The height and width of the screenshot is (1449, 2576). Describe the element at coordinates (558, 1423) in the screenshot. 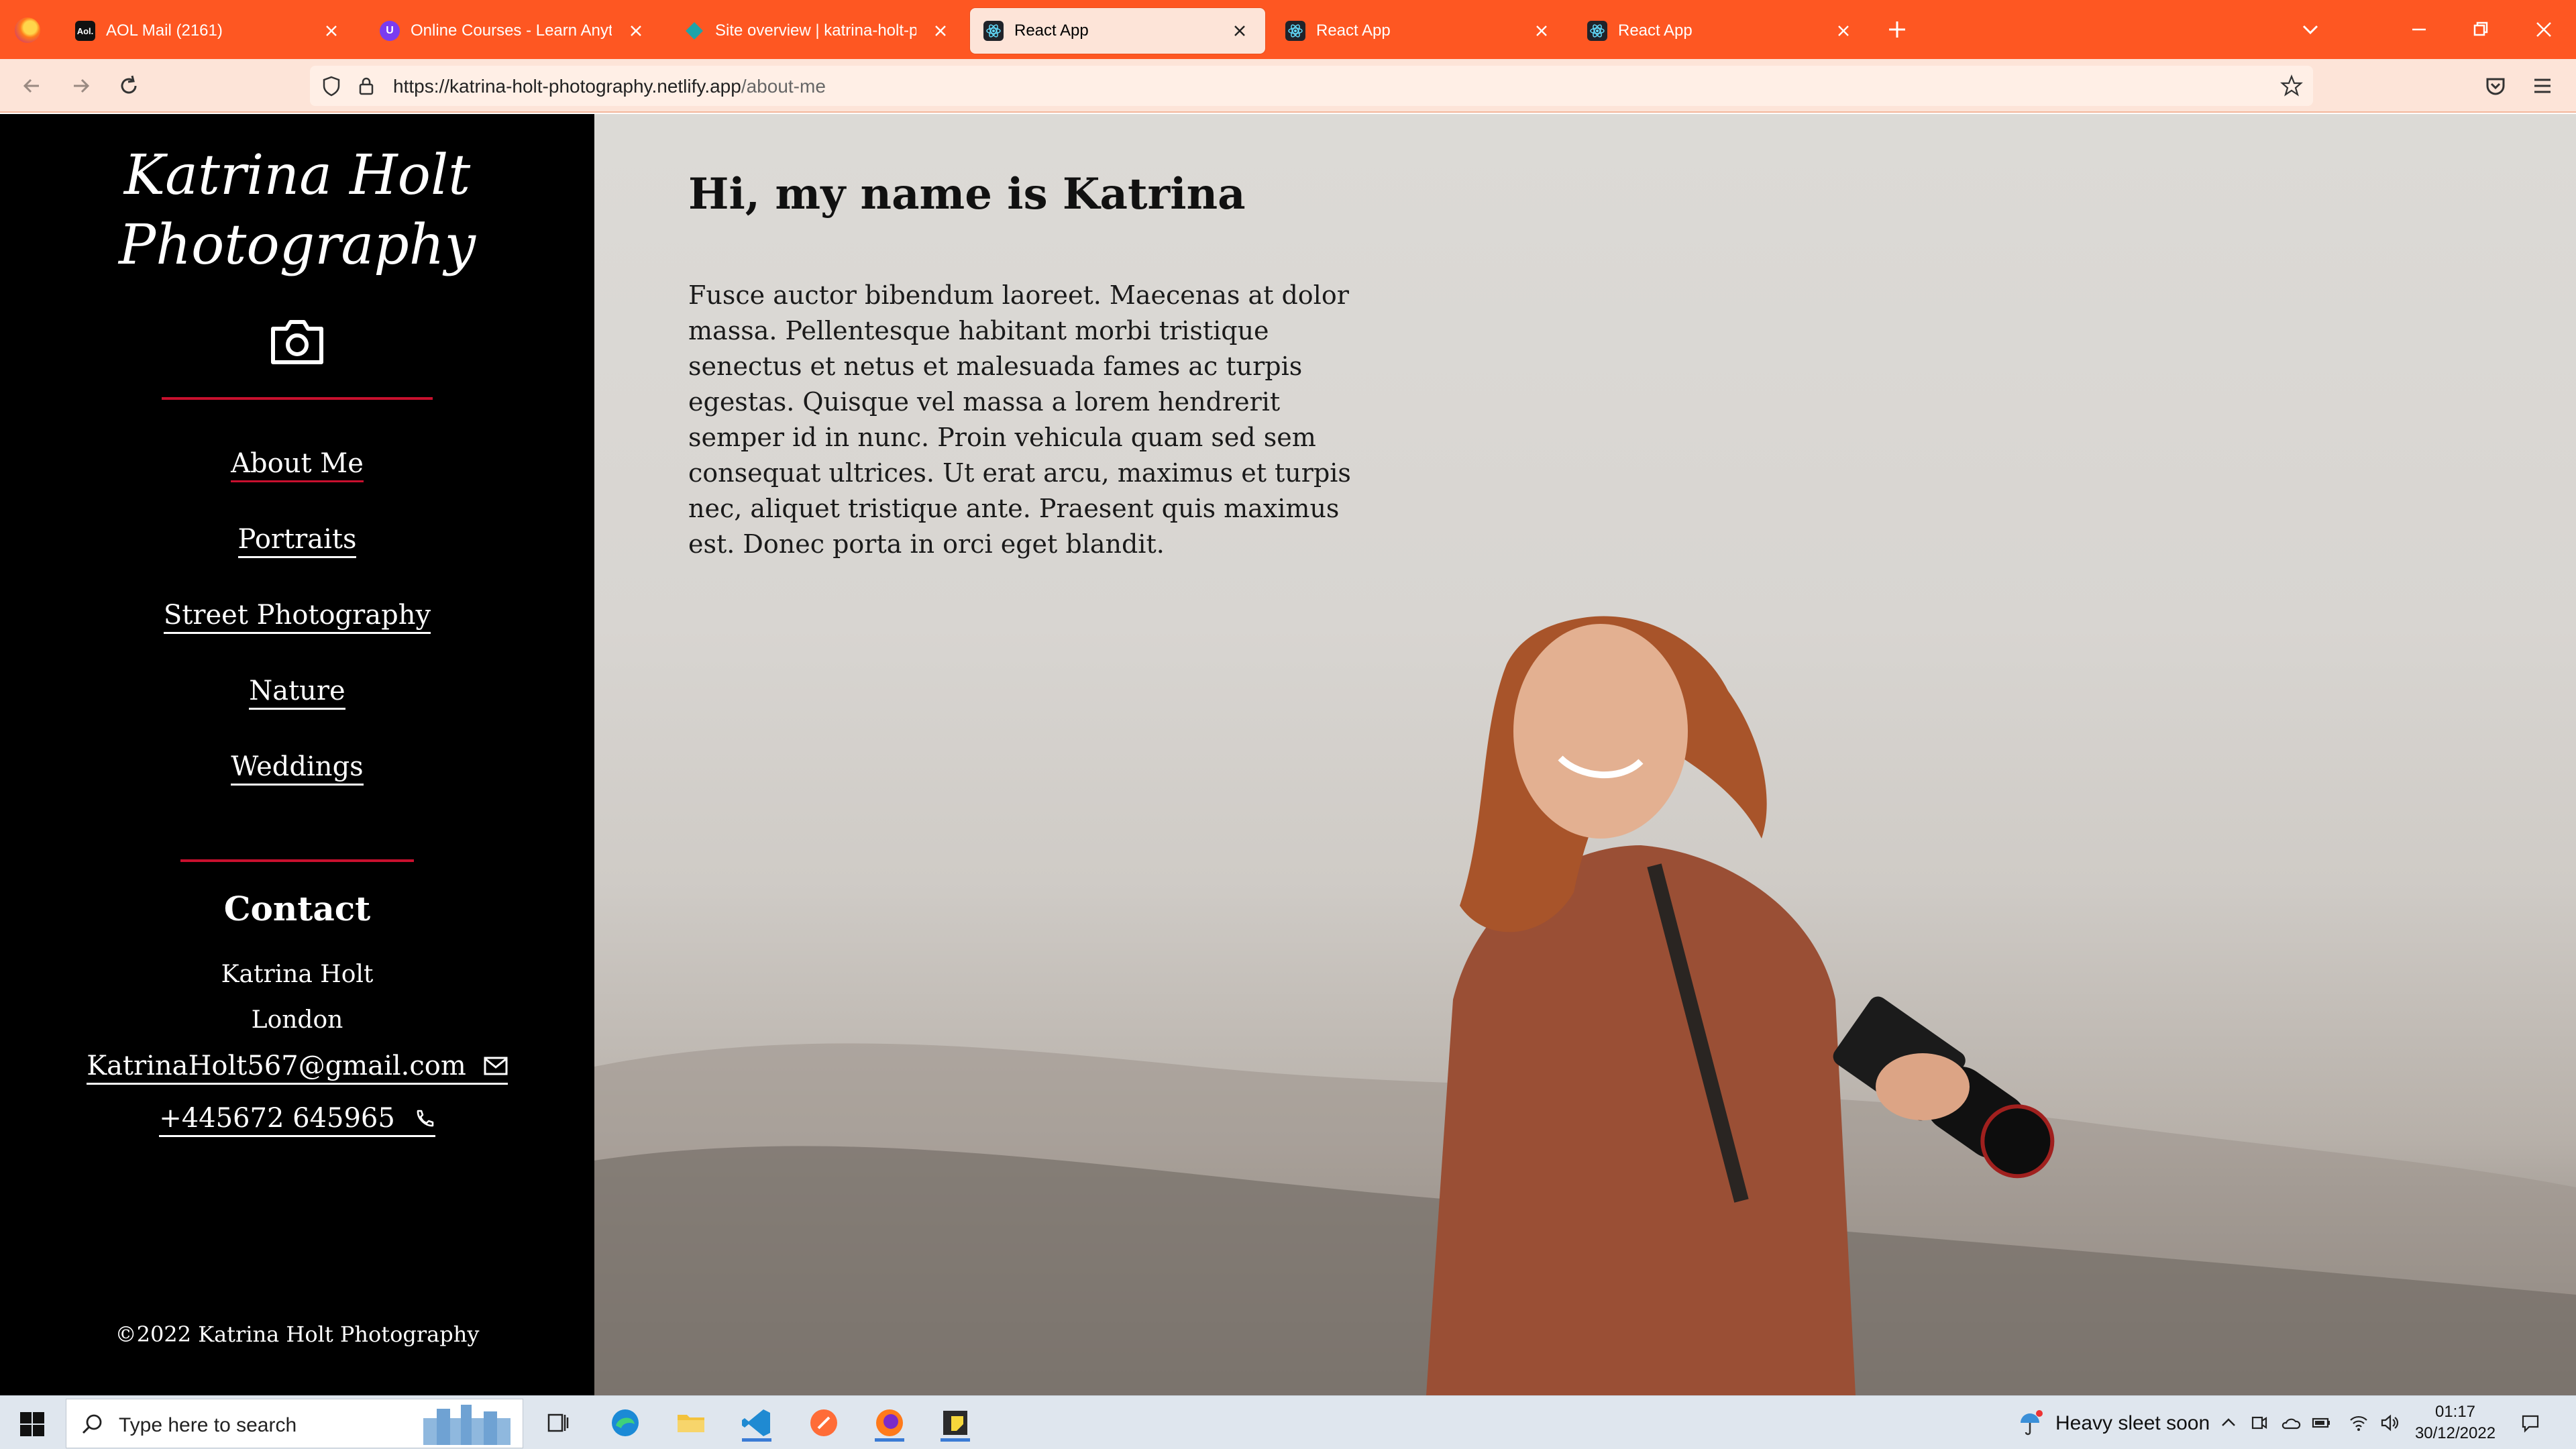

I see `task-view-icon` at that location.